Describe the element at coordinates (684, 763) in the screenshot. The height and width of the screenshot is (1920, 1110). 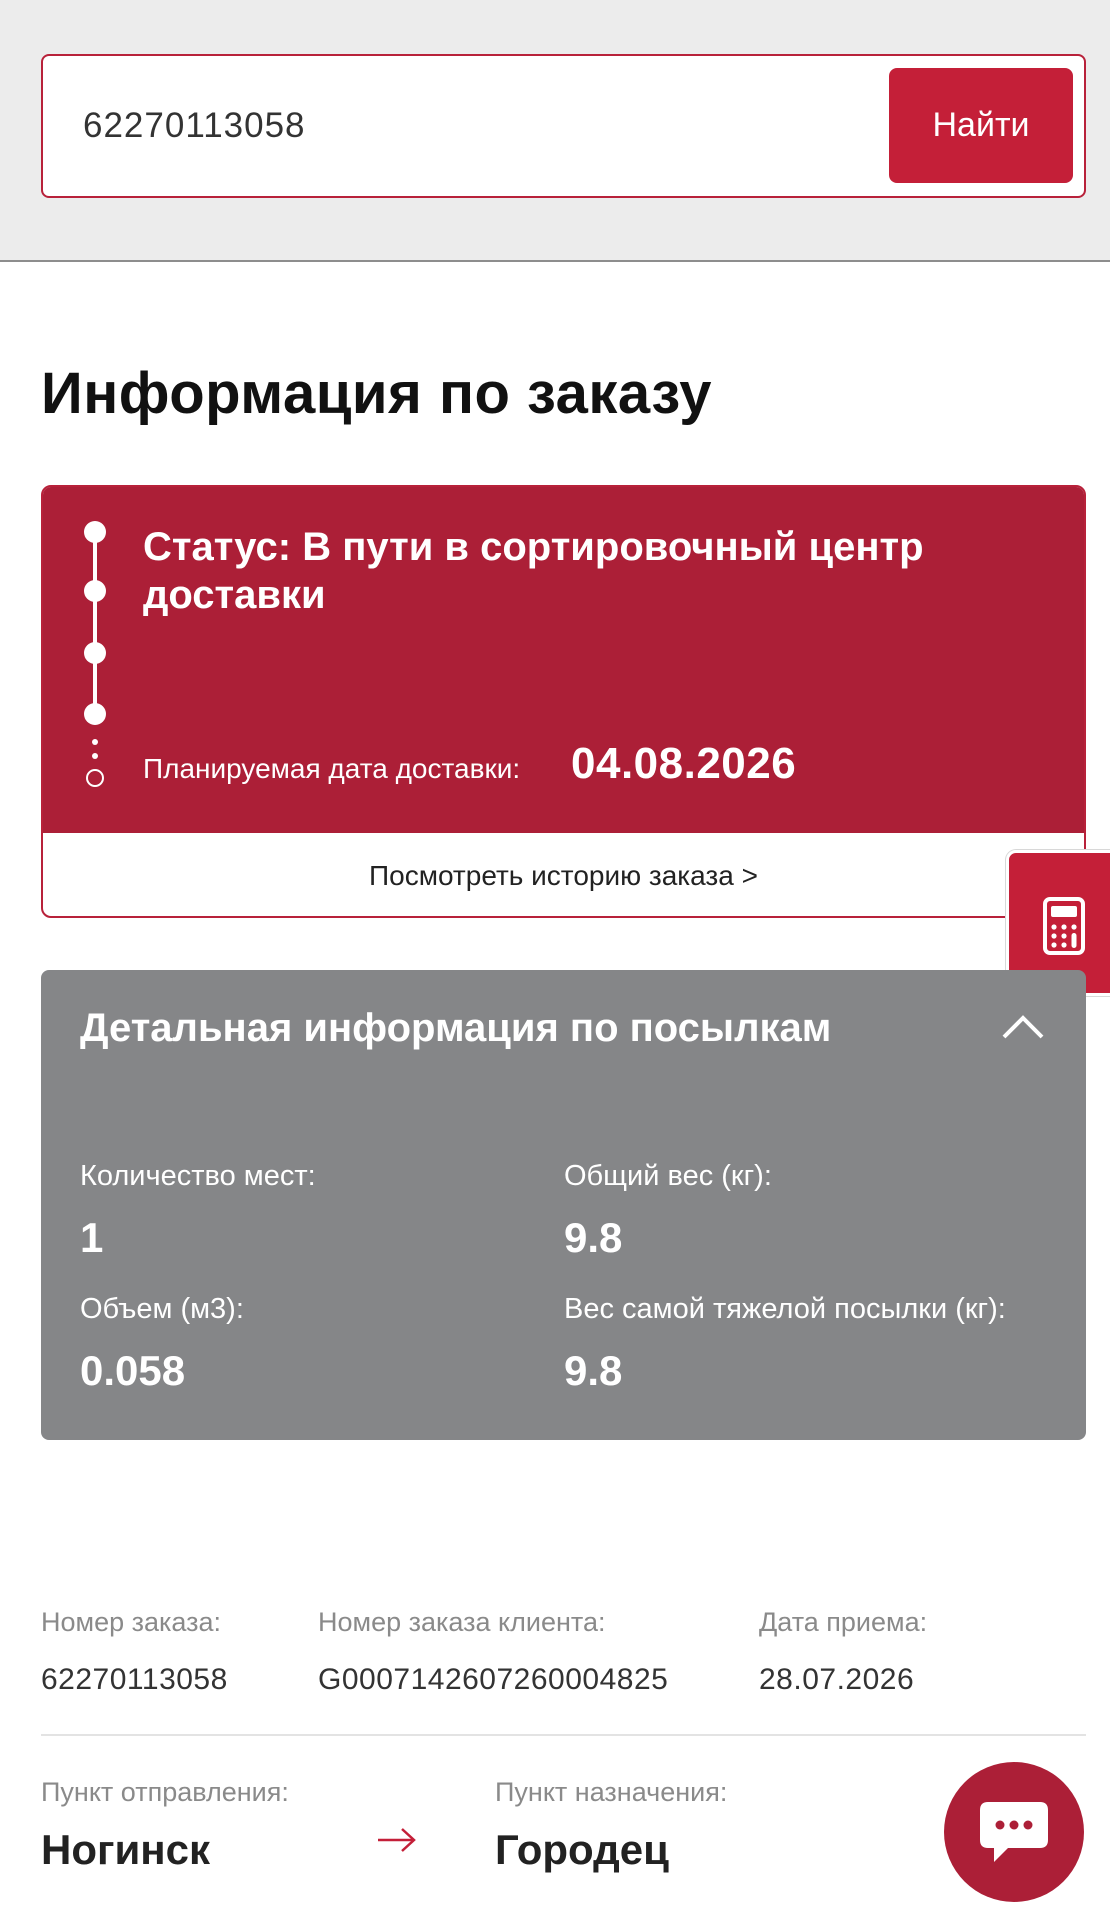
I see `planned-date-value: 04.08.2026` at that location.